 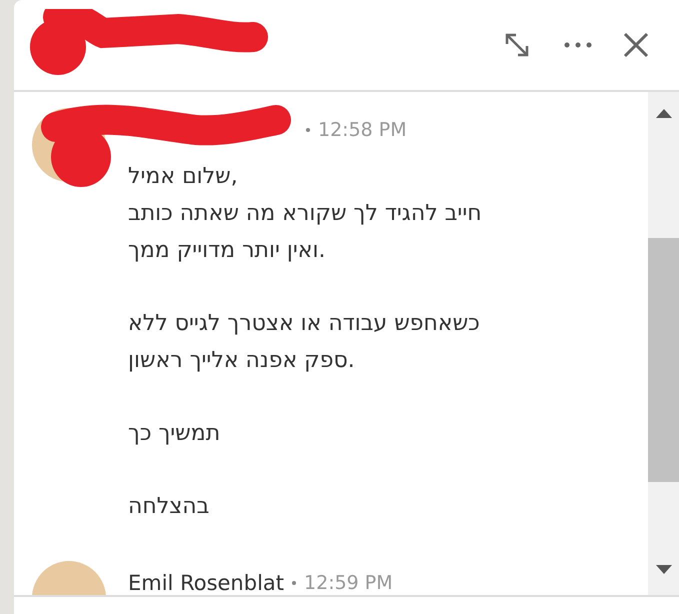 I want to click on message-line: בהצלחה, so click(x=169, y=506).